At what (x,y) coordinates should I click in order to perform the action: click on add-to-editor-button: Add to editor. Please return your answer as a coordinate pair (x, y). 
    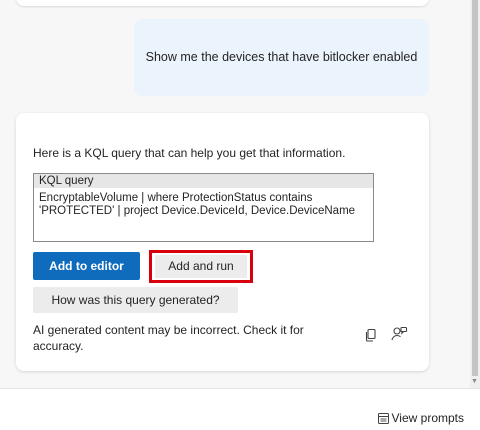
    Looking at the image, I should click on (86, 266).